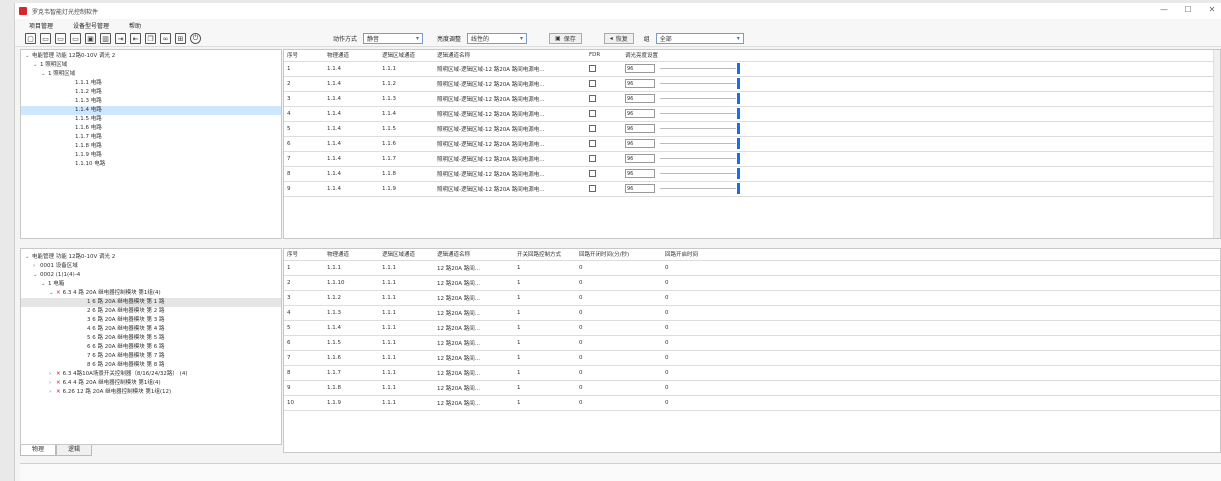 This screenshot has height=481, width=1221. I want to click on column-header: 逻辑区域通道, so click(406, 56).